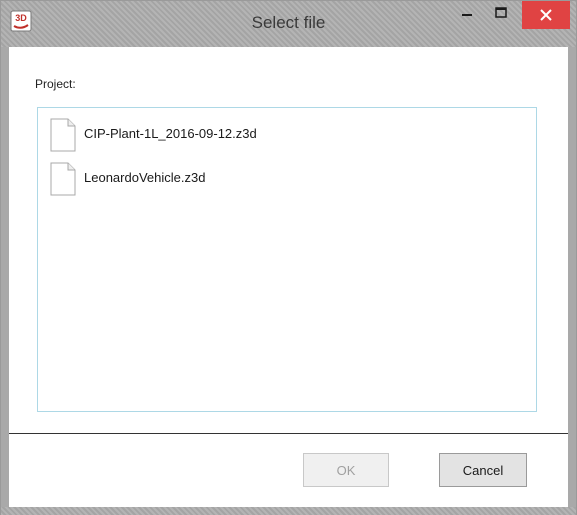 Image resolution: width=577 pixels, height=515 pixels. What do you see at coordinates (288, 24) in the screenshot?
I see `title-bar: 3D Select file` at bounding box center [288, 24].